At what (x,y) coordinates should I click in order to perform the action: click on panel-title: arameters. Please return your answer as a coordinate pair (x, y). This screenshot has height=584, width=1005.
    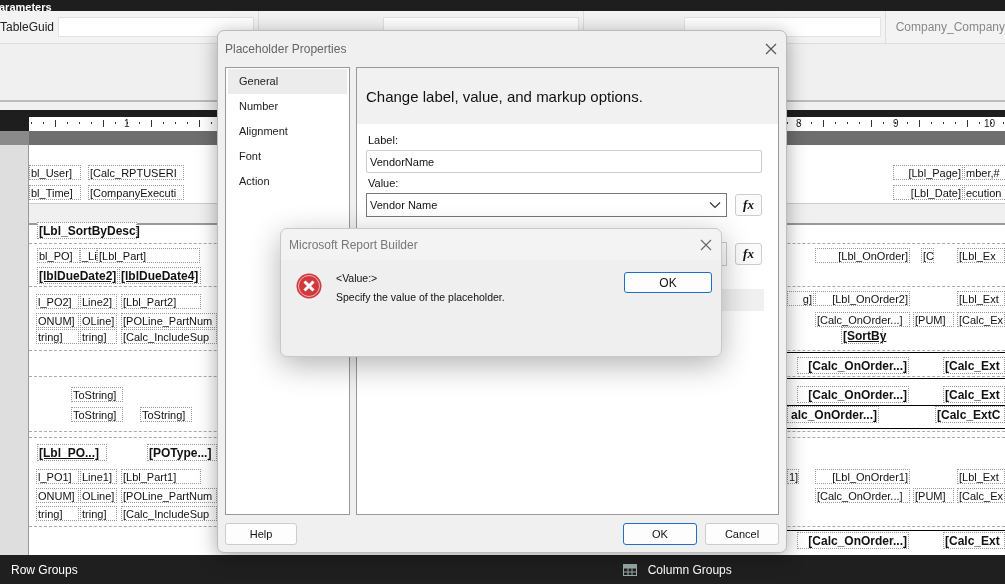
    Looking at the image, I should click on (26, 6).